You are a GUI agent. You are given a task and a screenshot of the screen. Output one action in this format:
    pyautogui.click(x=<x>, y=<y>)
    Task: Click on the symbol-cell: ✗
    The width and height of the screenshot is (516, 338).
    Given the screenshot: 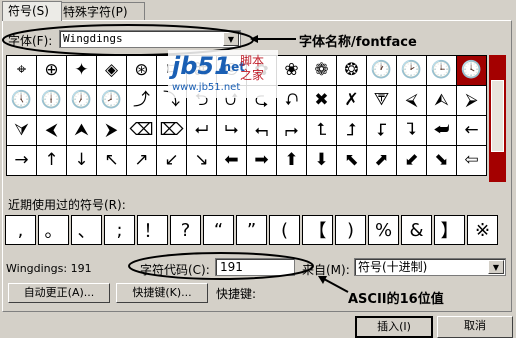 What is the action you would take?
    pyautogui.click(x=352, y=101)
    